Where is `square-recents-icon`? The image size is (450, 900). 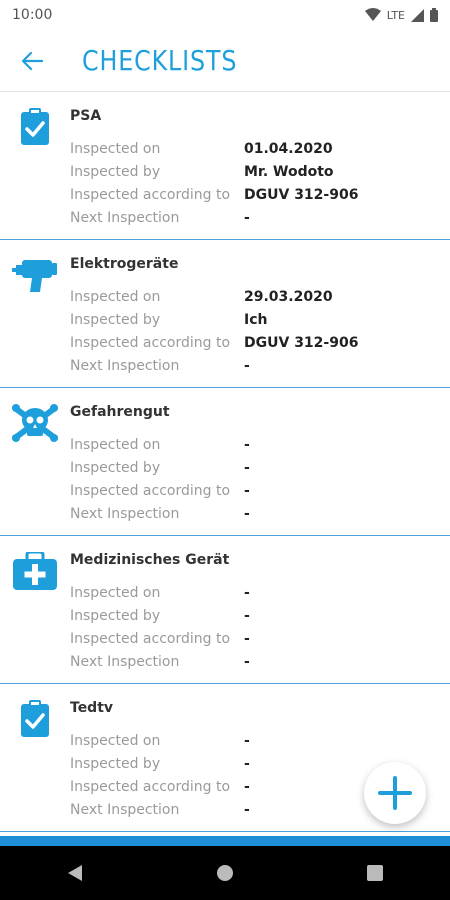 square-recents-icon is located at coordinates (375, 873).